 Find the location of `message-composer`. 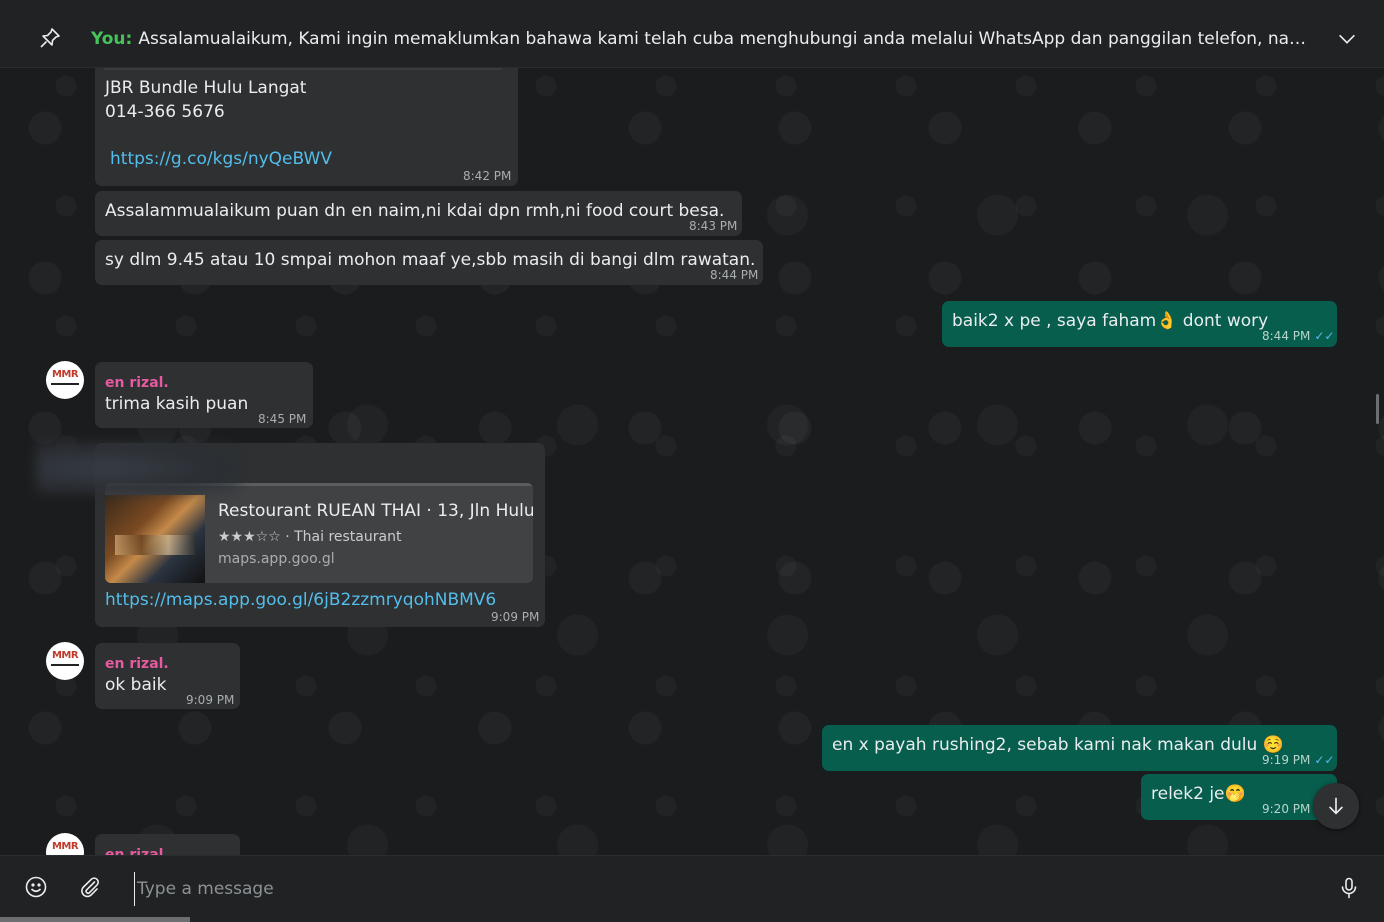

message-composer is located at coordinates (692, 888).